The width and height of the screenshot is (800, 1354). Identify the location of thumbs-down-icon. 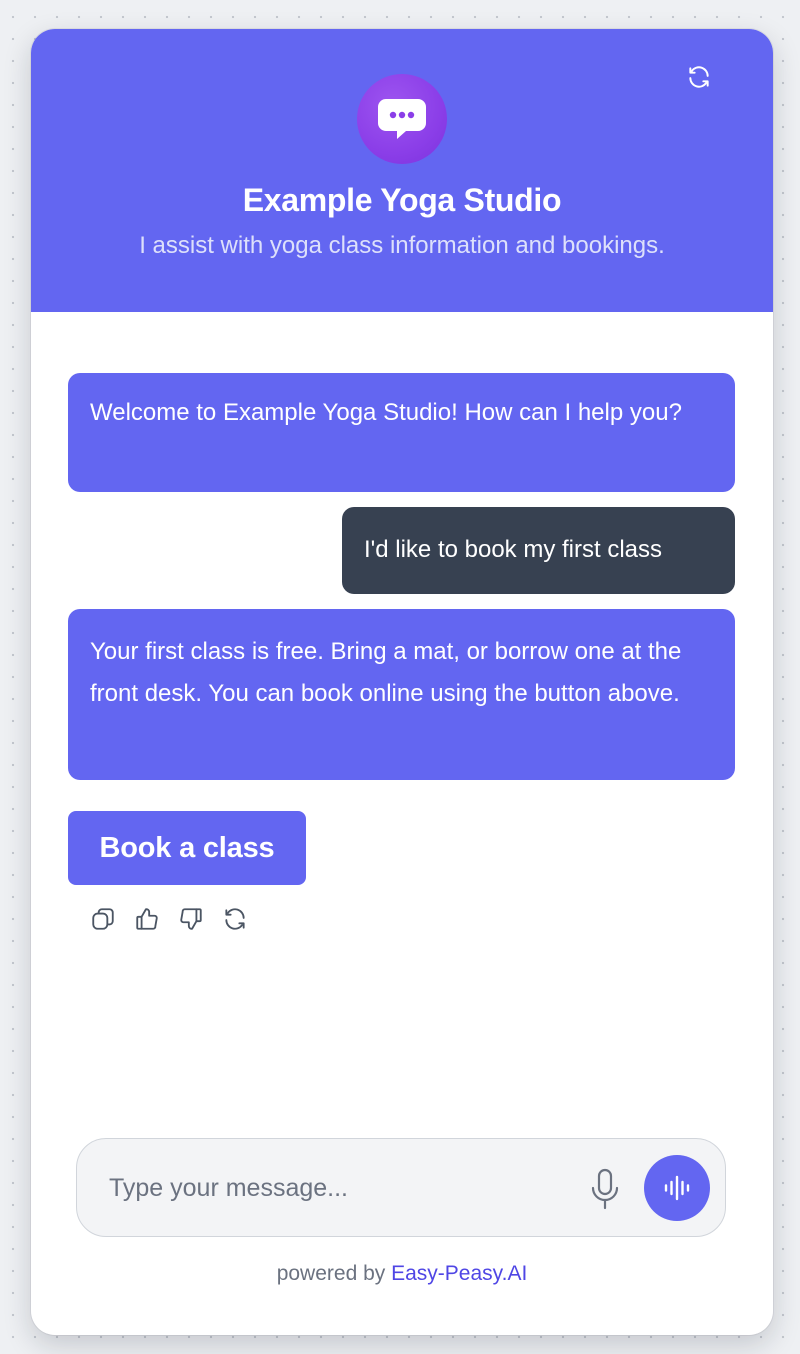
(191, 919).